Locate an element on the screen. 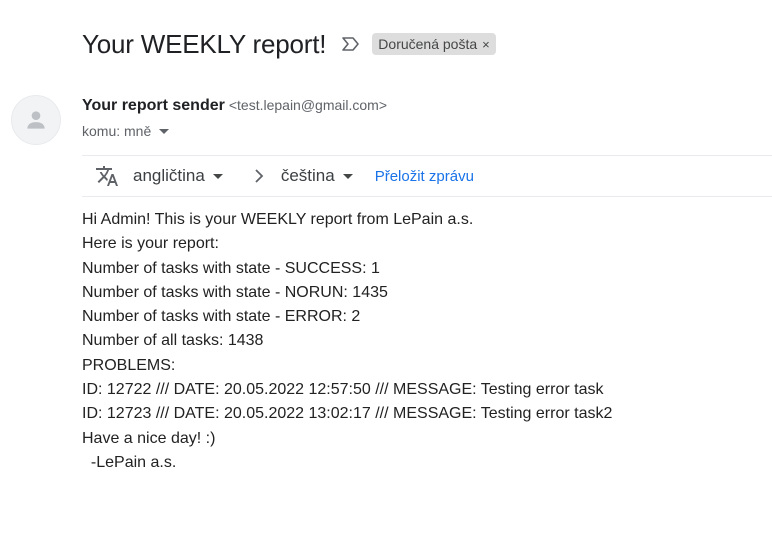 Image resolution: width=772 pixels, height=560 pixels. source-language-label: angličtina is located at coordinates (169, 175).